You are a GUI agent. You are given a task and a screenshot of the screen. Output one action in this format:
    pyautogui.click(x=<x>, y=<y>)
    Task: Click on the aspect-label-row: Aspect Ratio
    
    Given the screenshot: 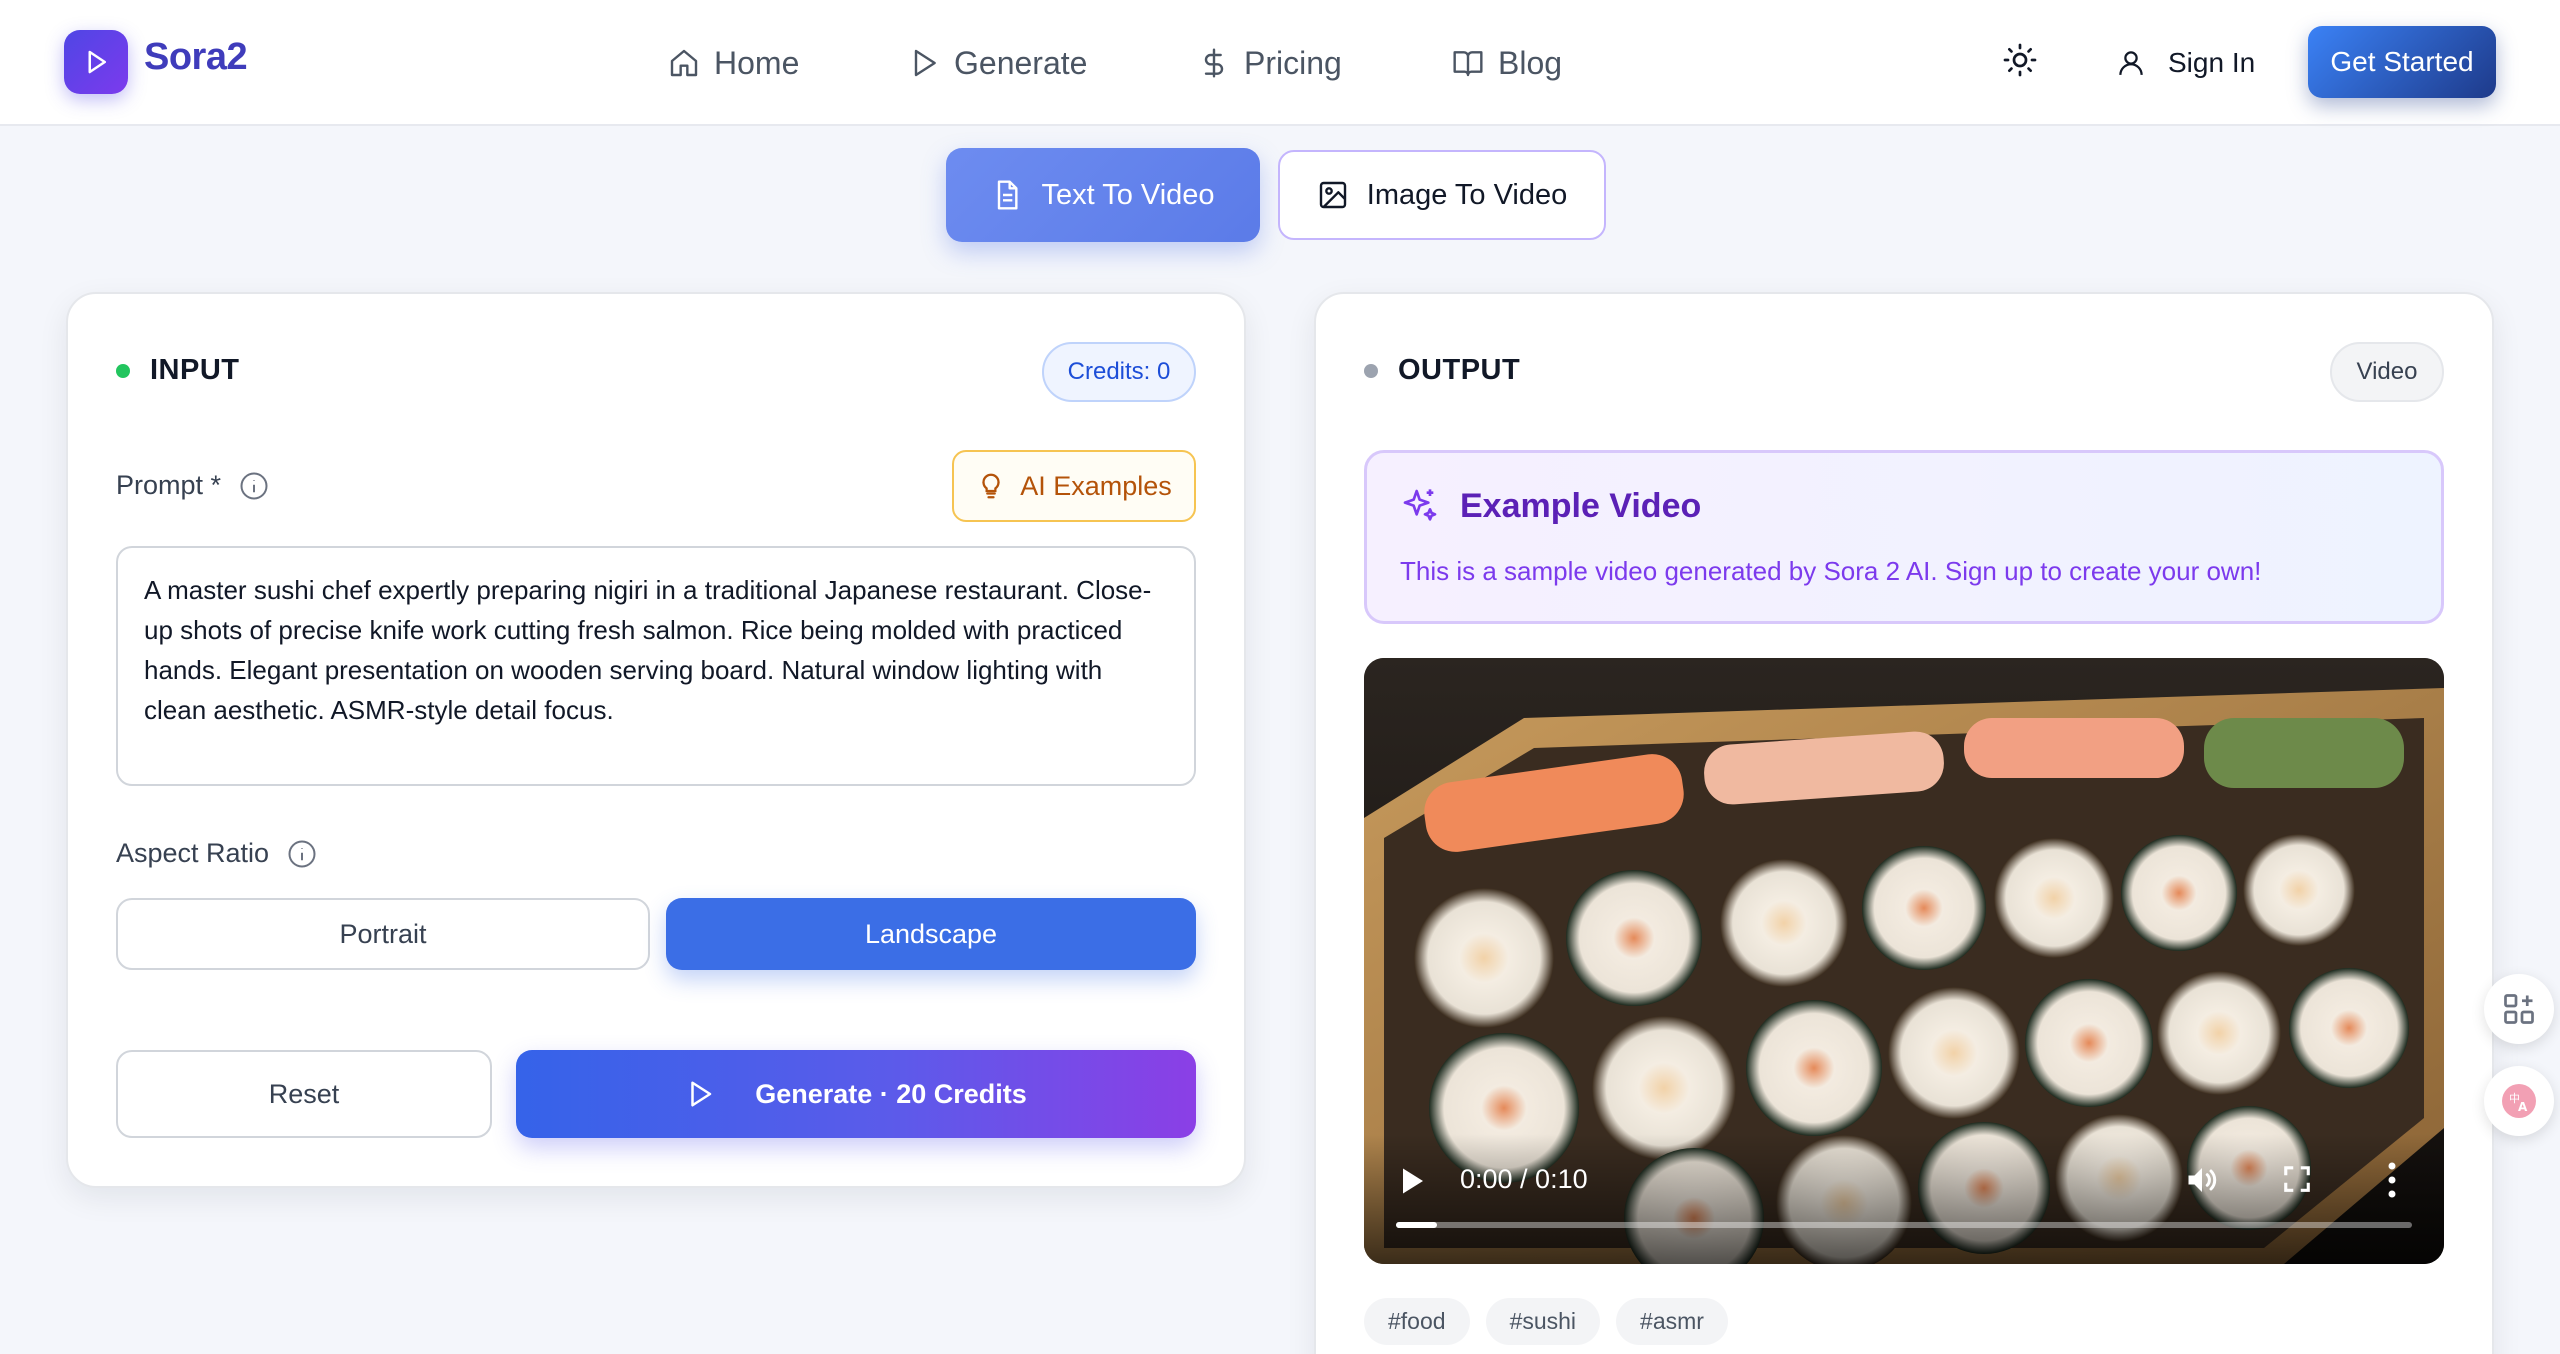 What is the action you would take?
    pyautogui.click(x=216, y=853)
    